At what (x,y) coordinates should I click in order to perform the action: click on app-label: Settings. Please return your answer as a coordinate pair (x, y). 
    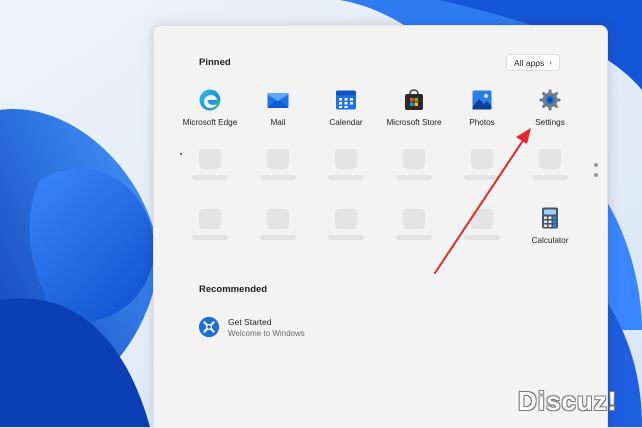
    Looking at the image, I should click on (550, 122).